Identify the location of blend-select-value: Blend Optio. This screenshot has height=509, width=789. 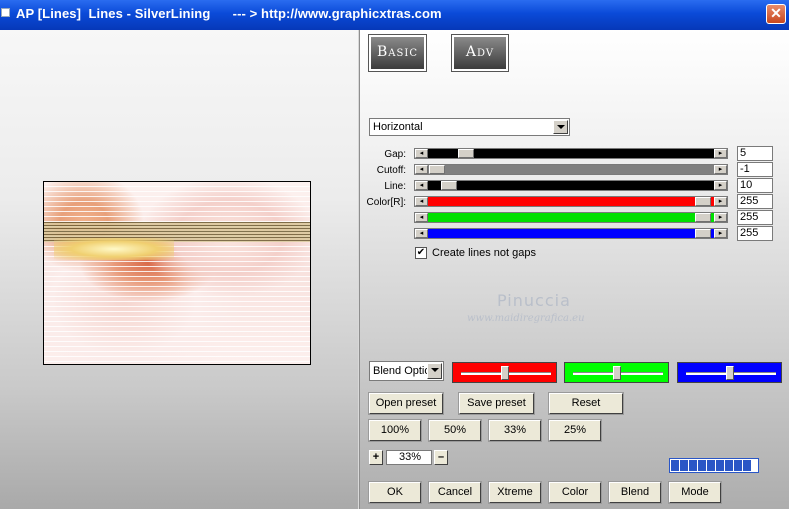
(402, 371).